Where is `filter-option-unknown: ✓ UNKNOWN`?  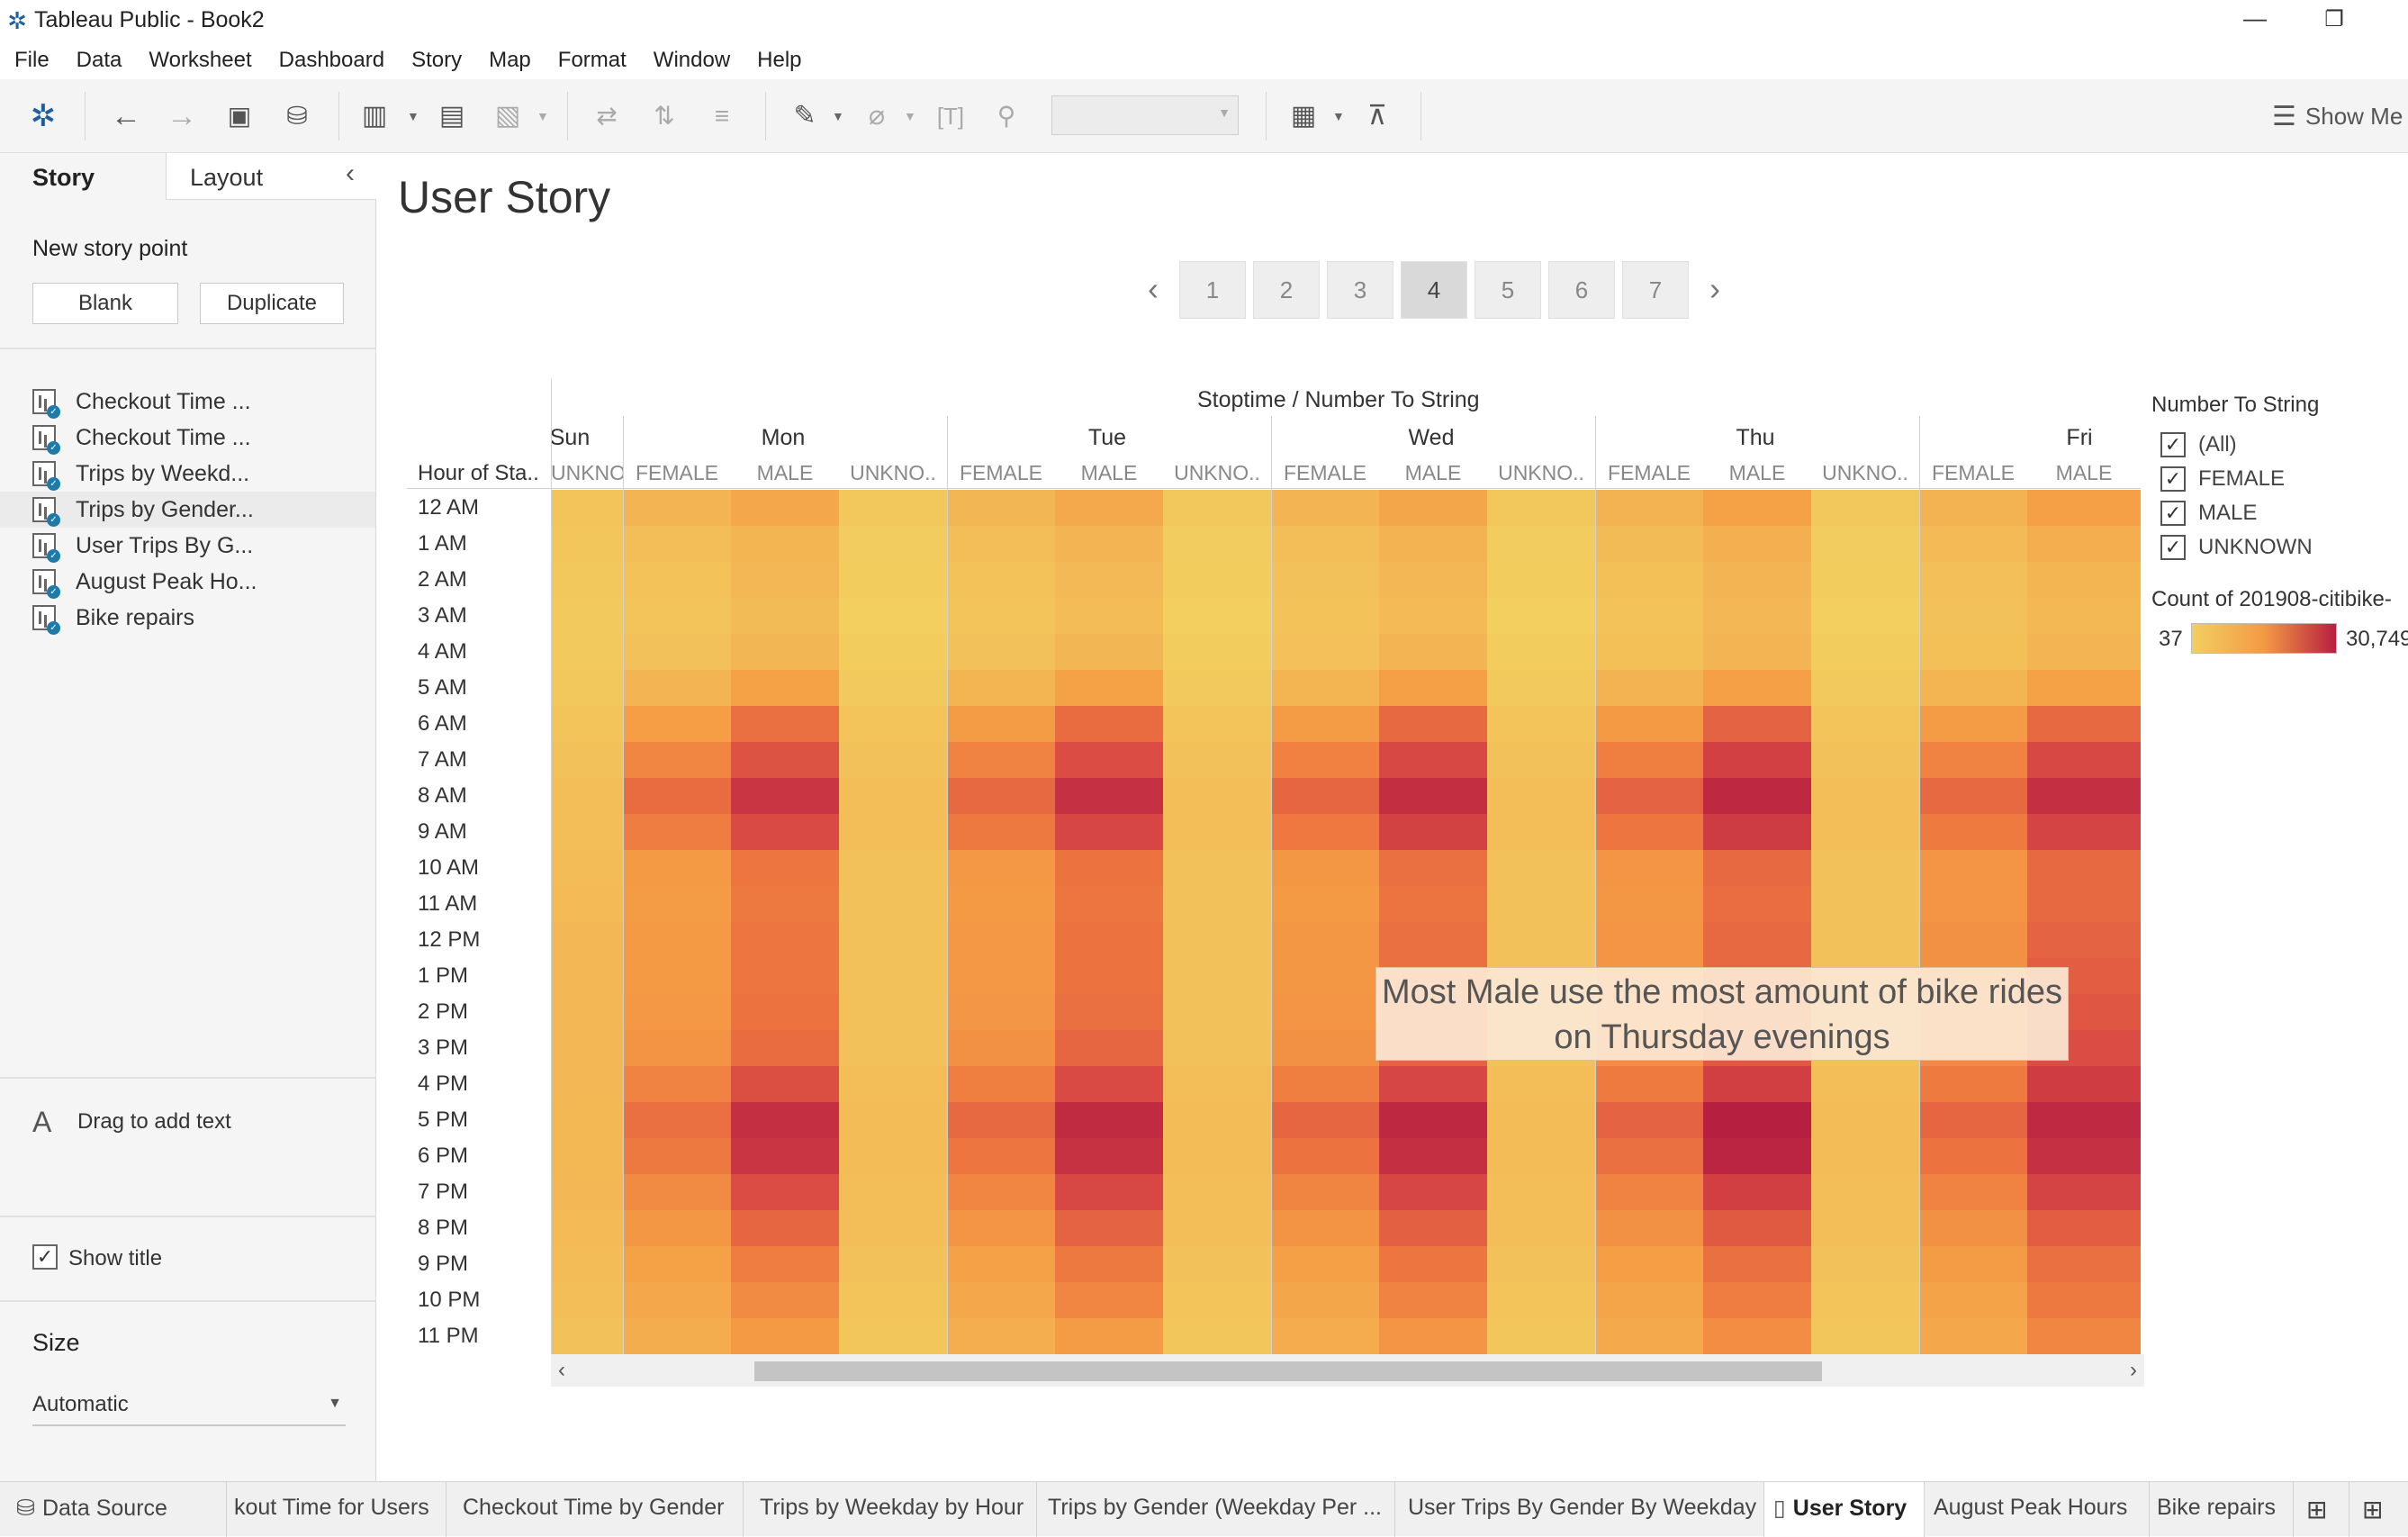 filter-option-unknown: ✓ UNKNOWN is located at coordinates (2237, 548).